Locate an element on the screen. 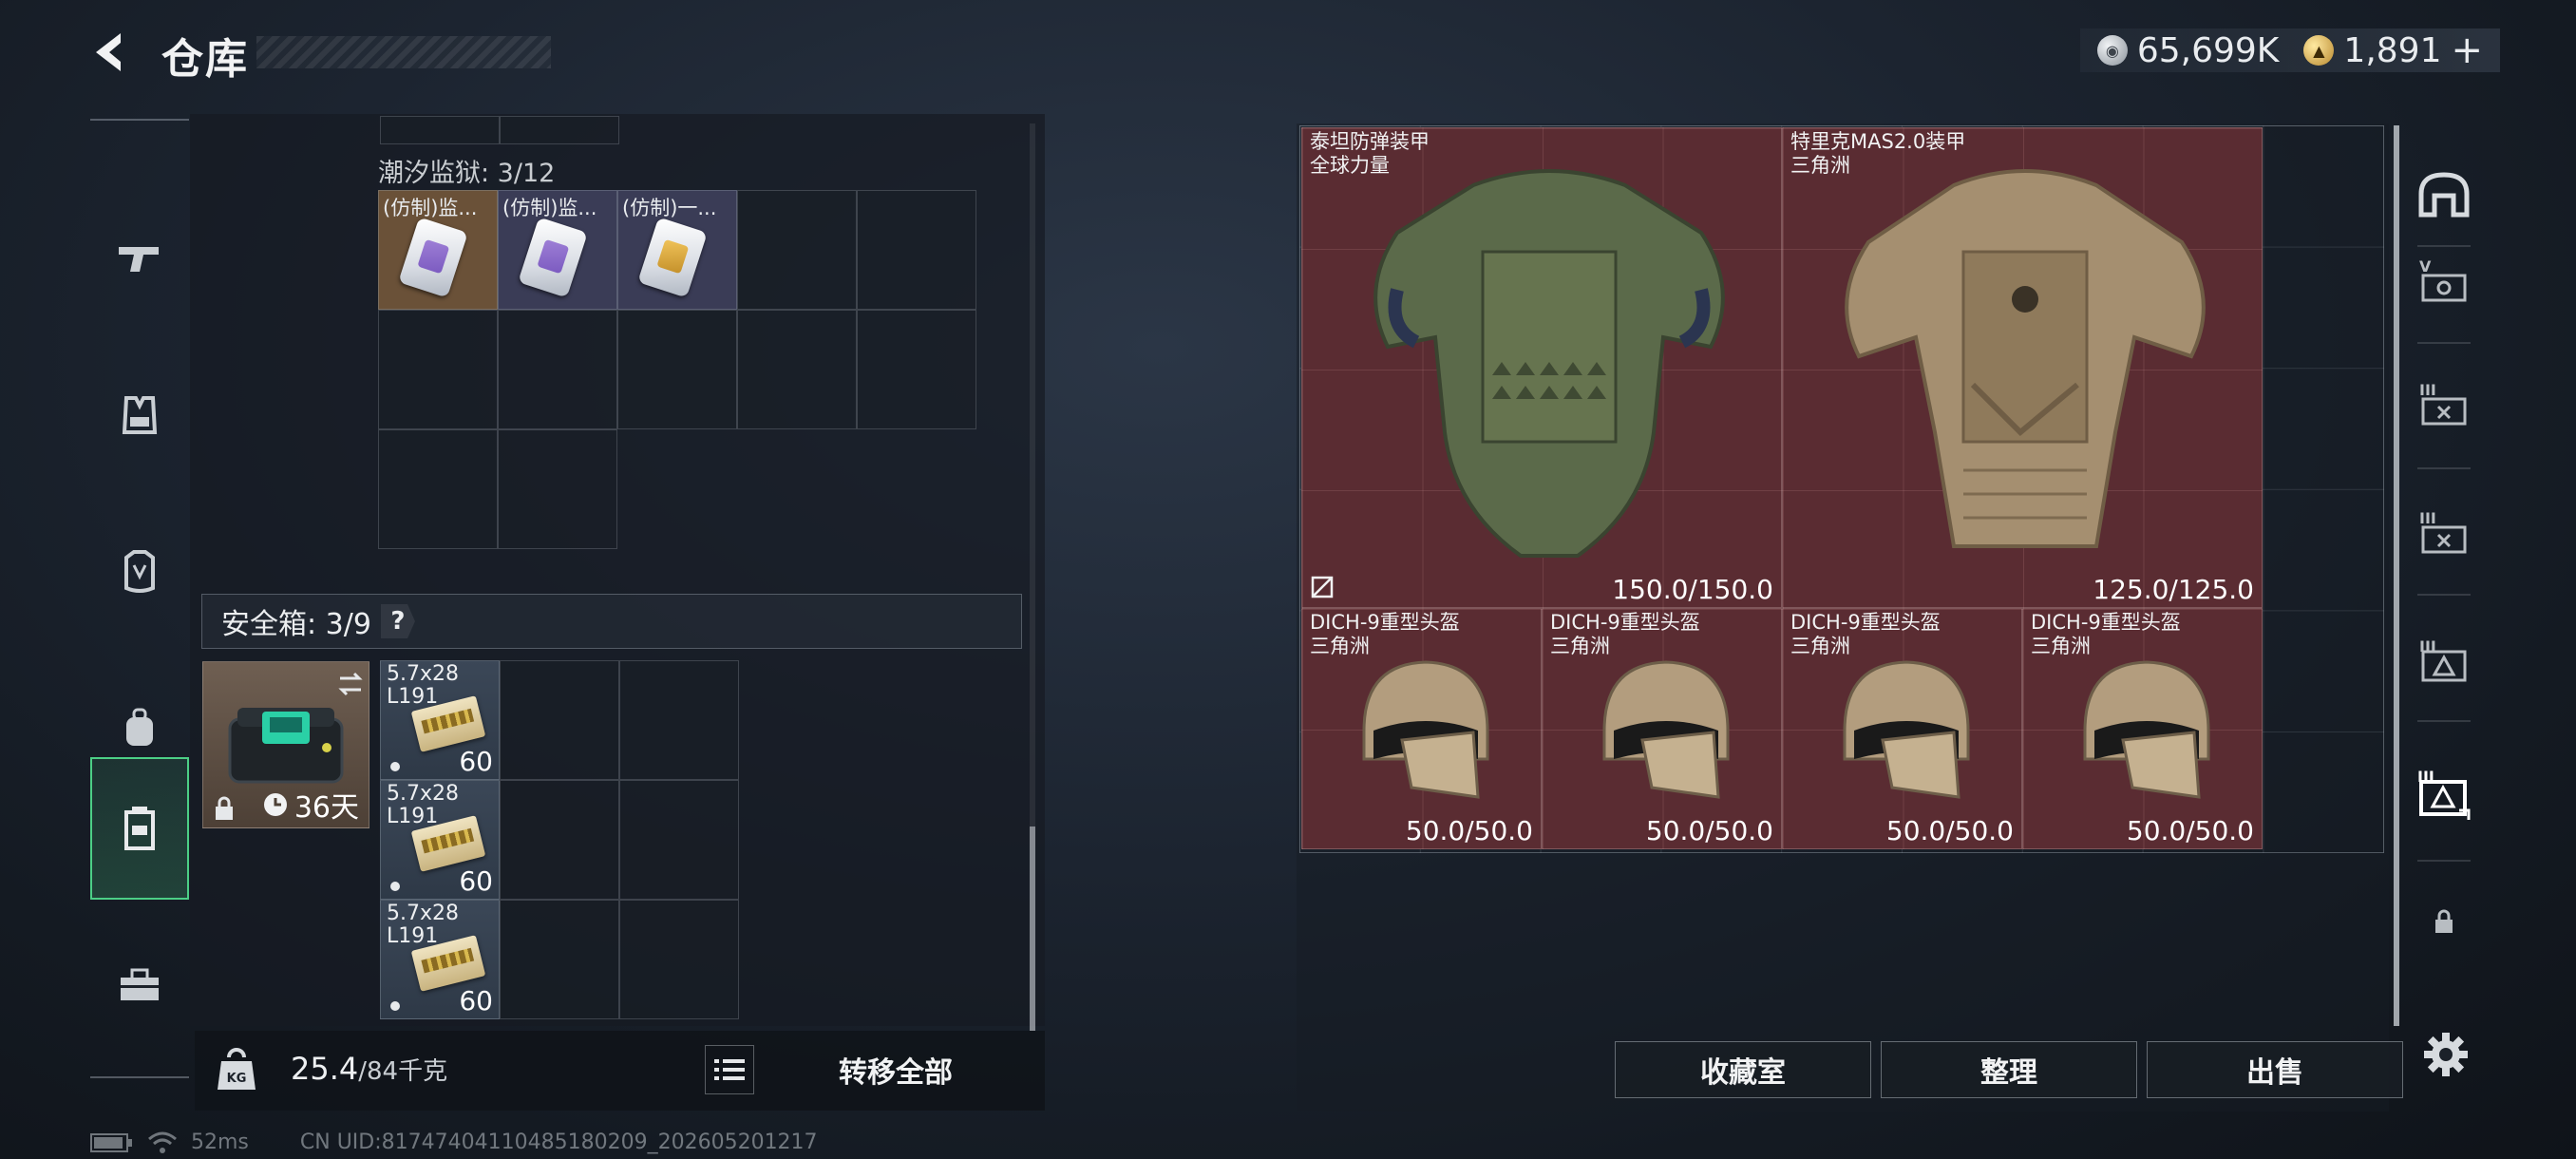  list-view-button is located at coordinates (729, 1069).